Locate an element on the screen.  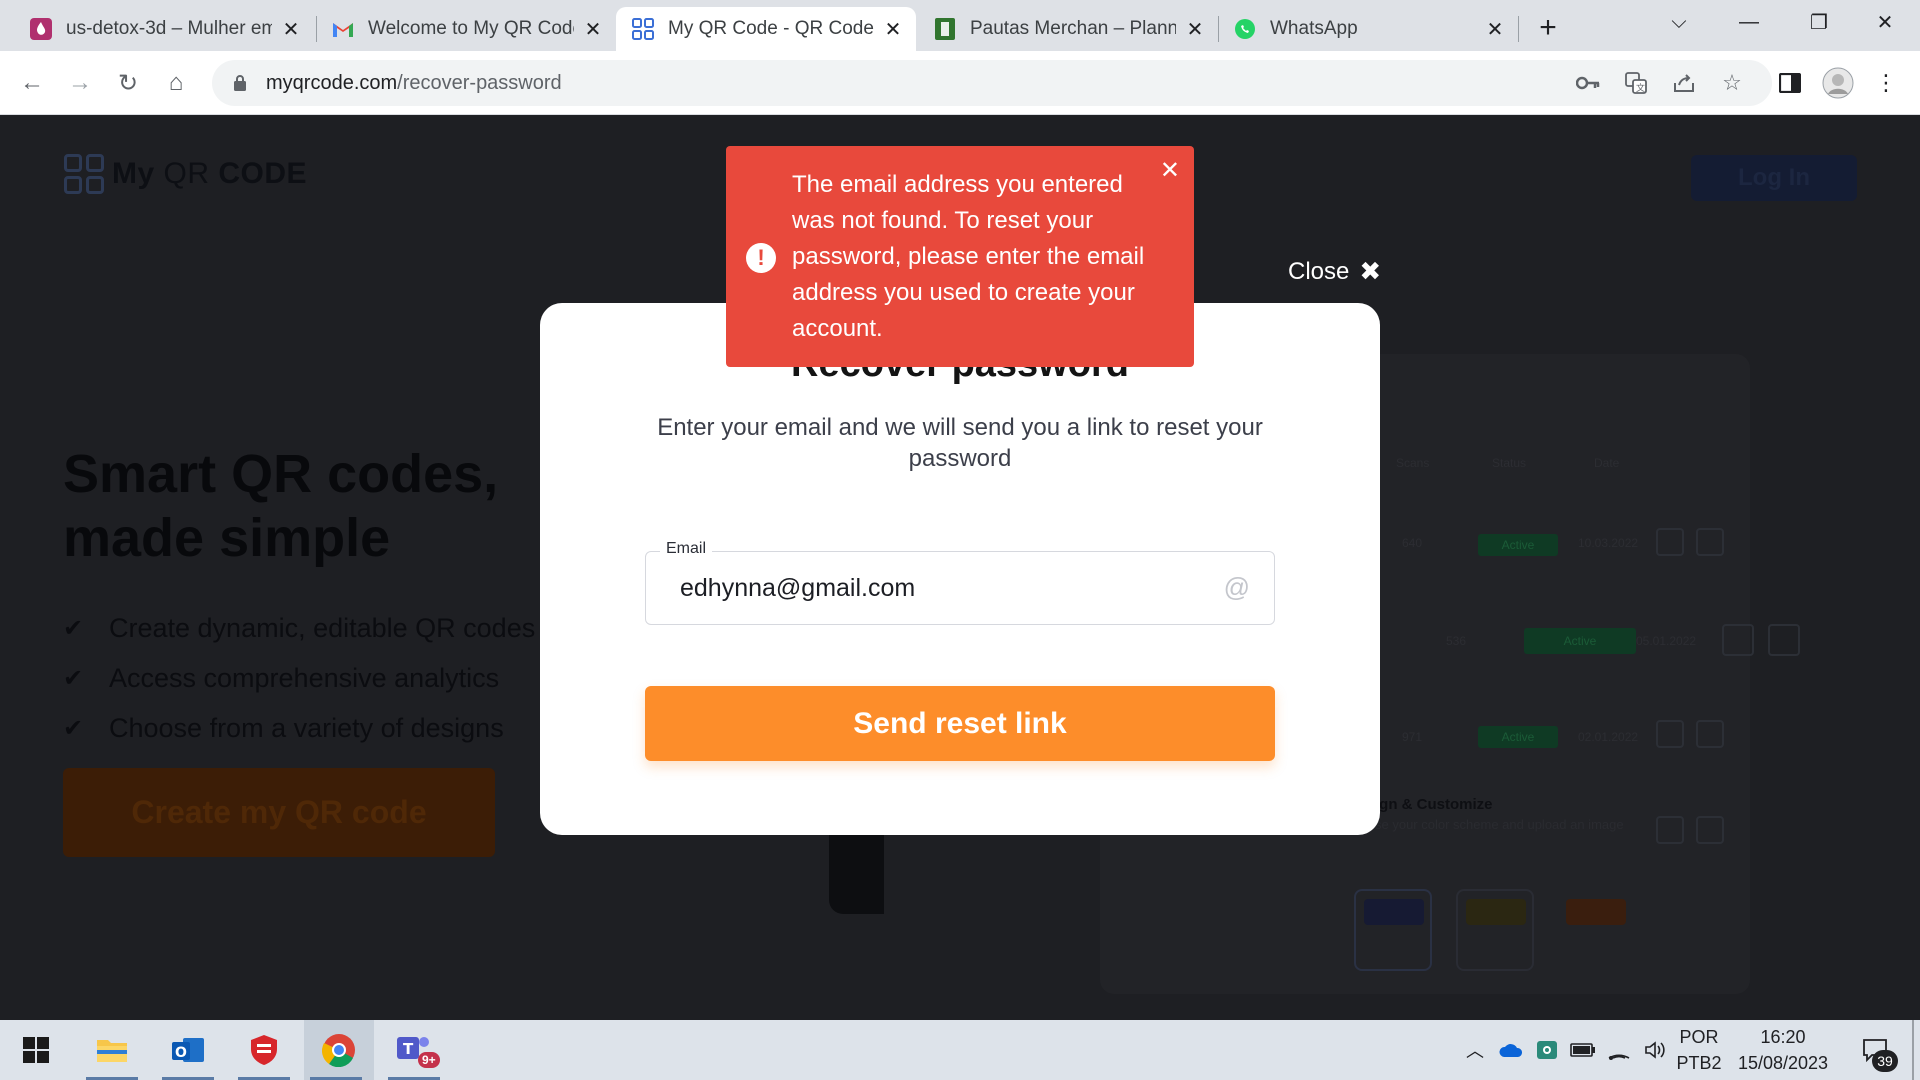
column-header: Status is located at coordinates (1509, 463).